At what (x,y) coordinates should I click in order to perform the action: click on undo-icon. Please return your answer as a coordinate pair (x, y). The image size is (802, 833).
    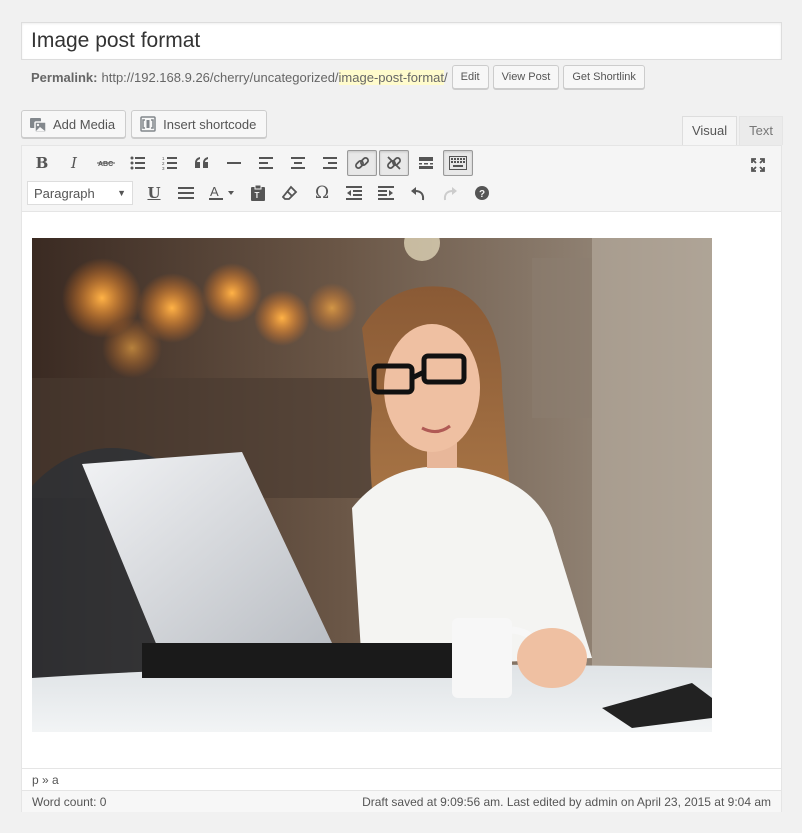
    Looking at the image, I should click on (418, 194).